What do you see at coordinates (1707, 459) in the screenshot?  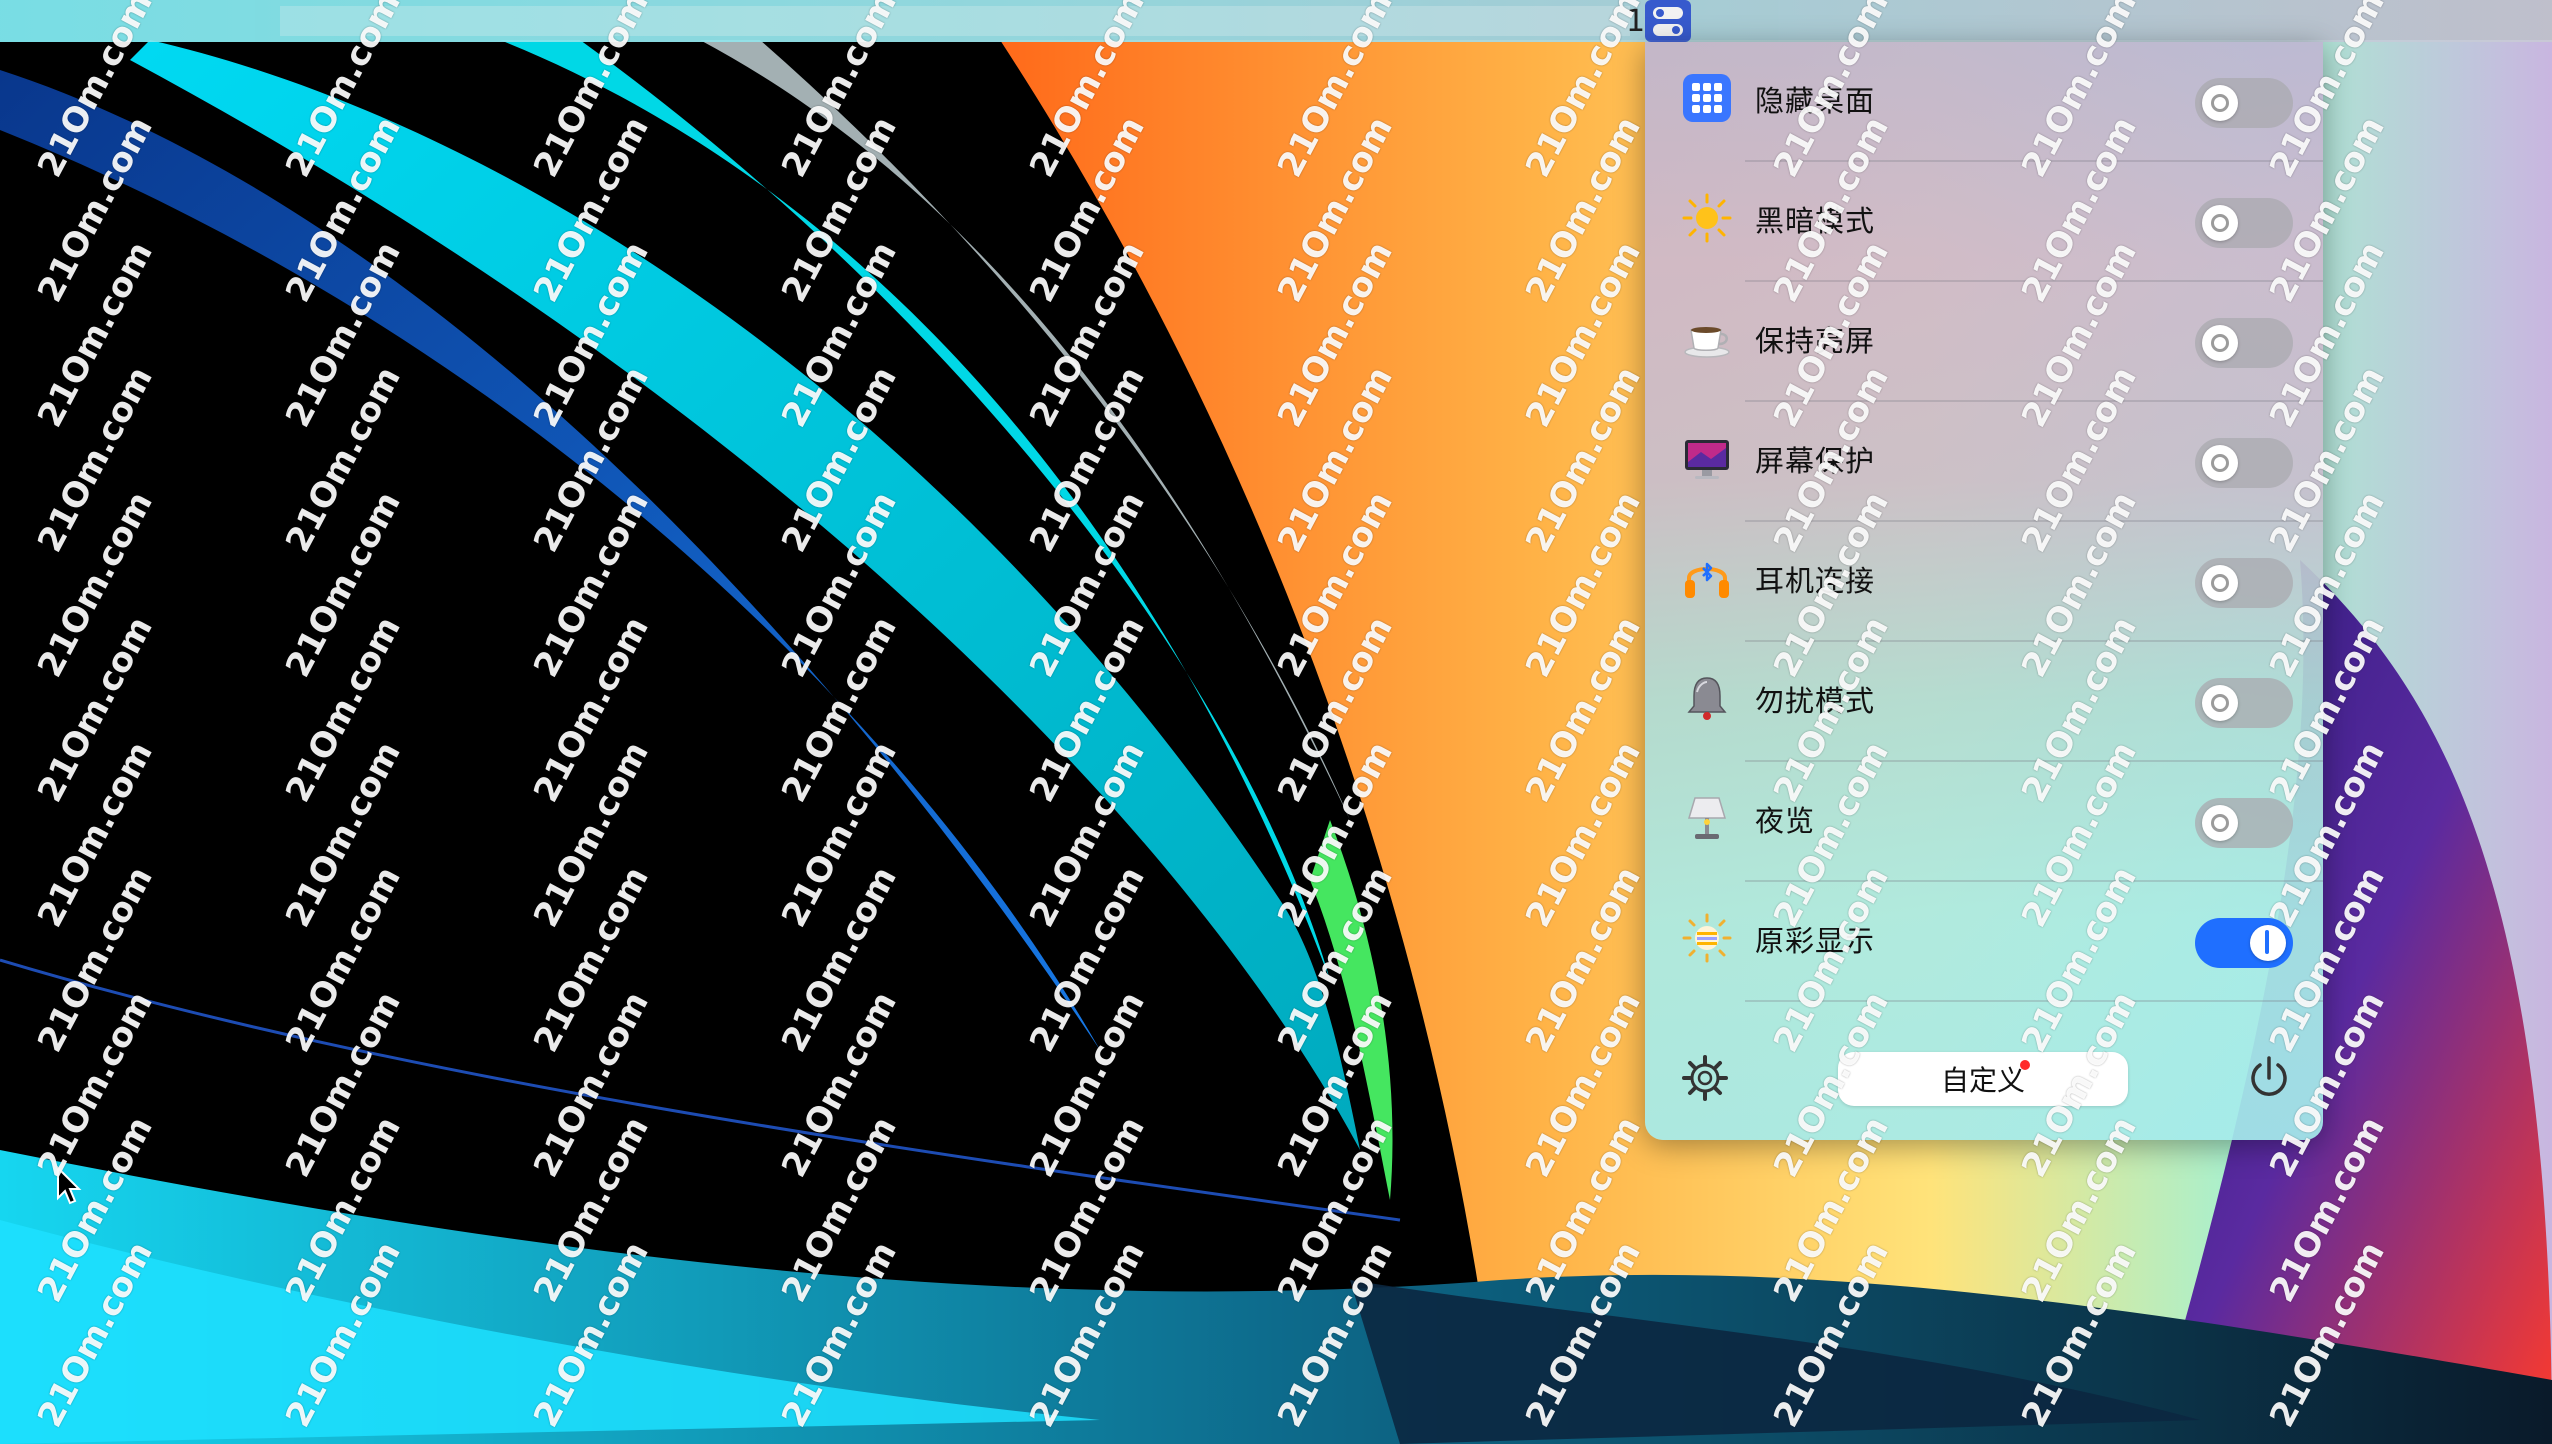 I see `monitor-icon` at bounding box center [1707, 459].